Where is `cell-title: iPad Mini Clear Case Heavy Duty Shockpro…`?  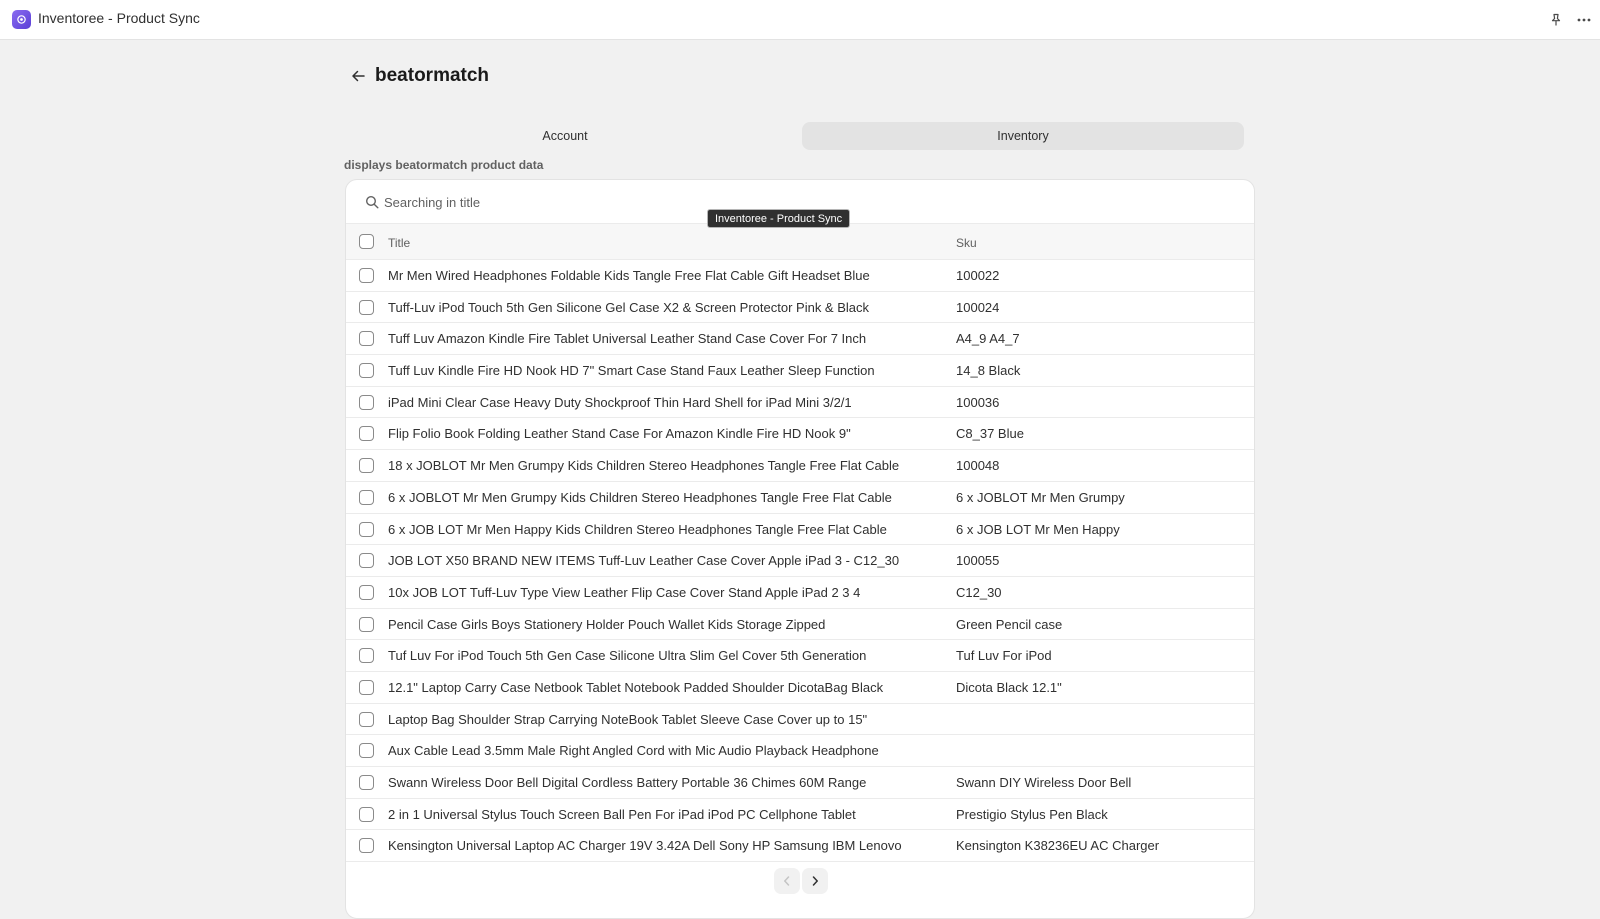
cell-title: iPad Mini Clear Case Heavy Duty Shockpro… is located at coordinates (620, 402).